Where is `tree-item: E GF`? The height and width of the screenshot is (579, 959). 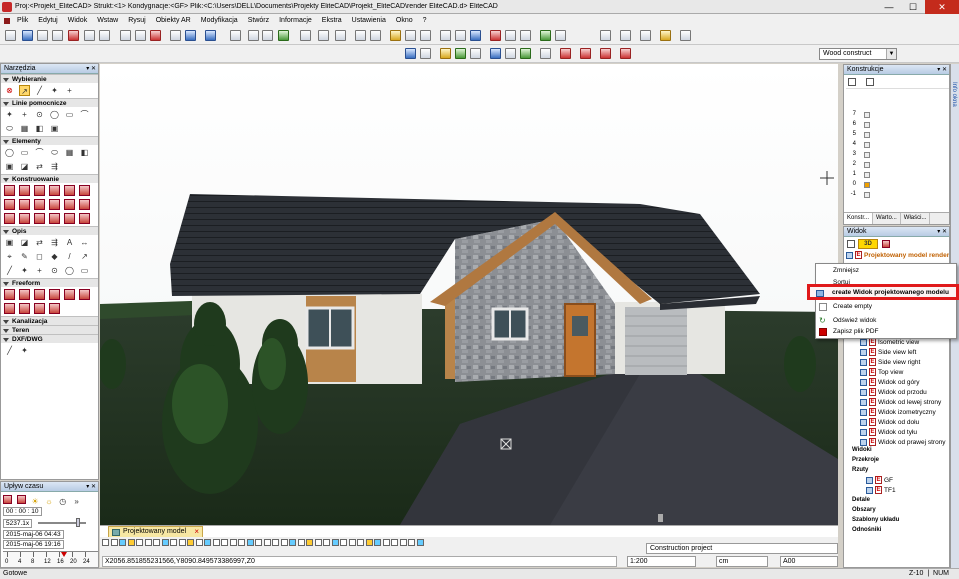 tree-item: E GF is located at coordinates (879, 480).